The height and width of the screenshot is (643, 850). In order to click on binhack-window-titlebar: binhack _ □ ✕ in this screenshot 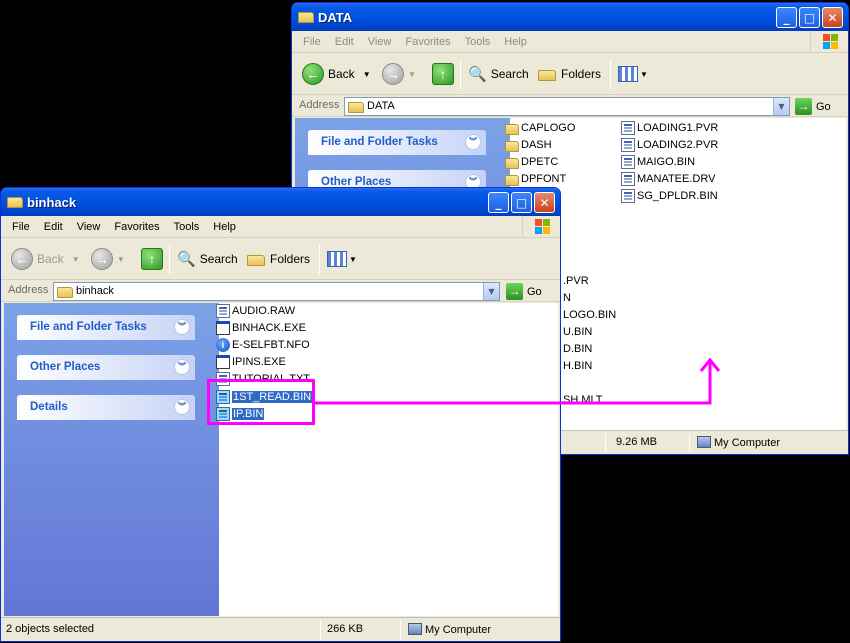, I will do `click(280, 202)`.